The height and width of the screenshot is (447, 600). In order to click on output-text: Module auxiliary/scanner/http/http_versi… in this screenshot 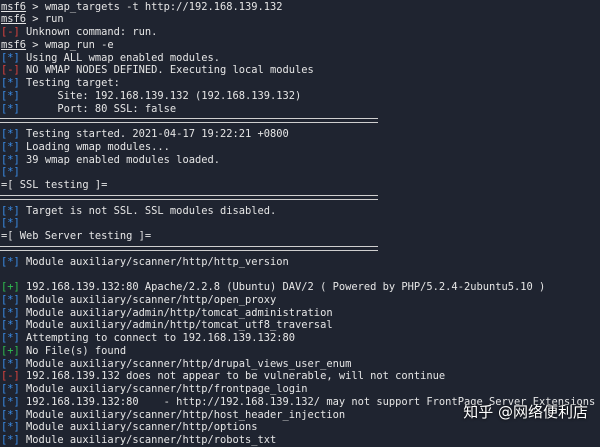, I will do `click(157, 261)`.